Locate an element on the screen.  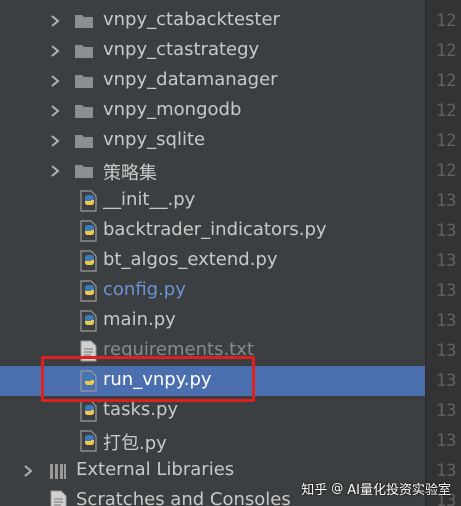
tree-item-label: vnpy_sqlite is located at coordinates (154, 139).